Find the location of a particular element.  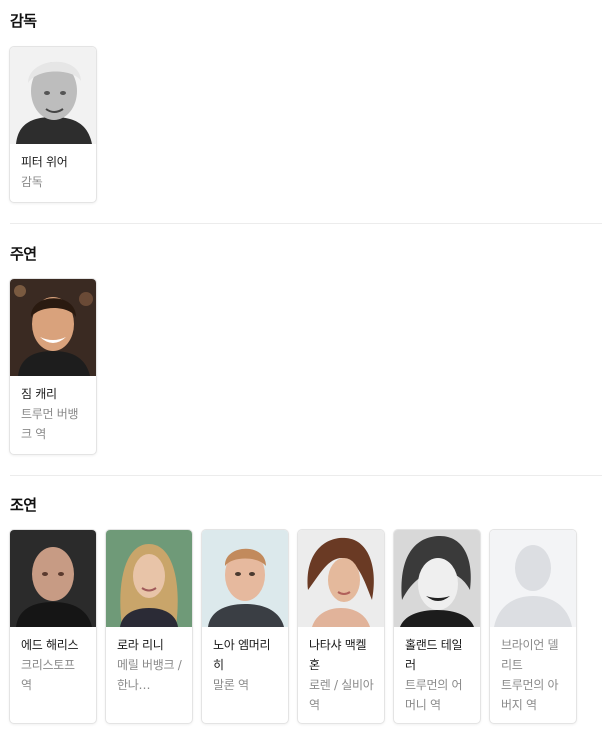

person-role: 말론 역 is located at coordinates (231, 685).